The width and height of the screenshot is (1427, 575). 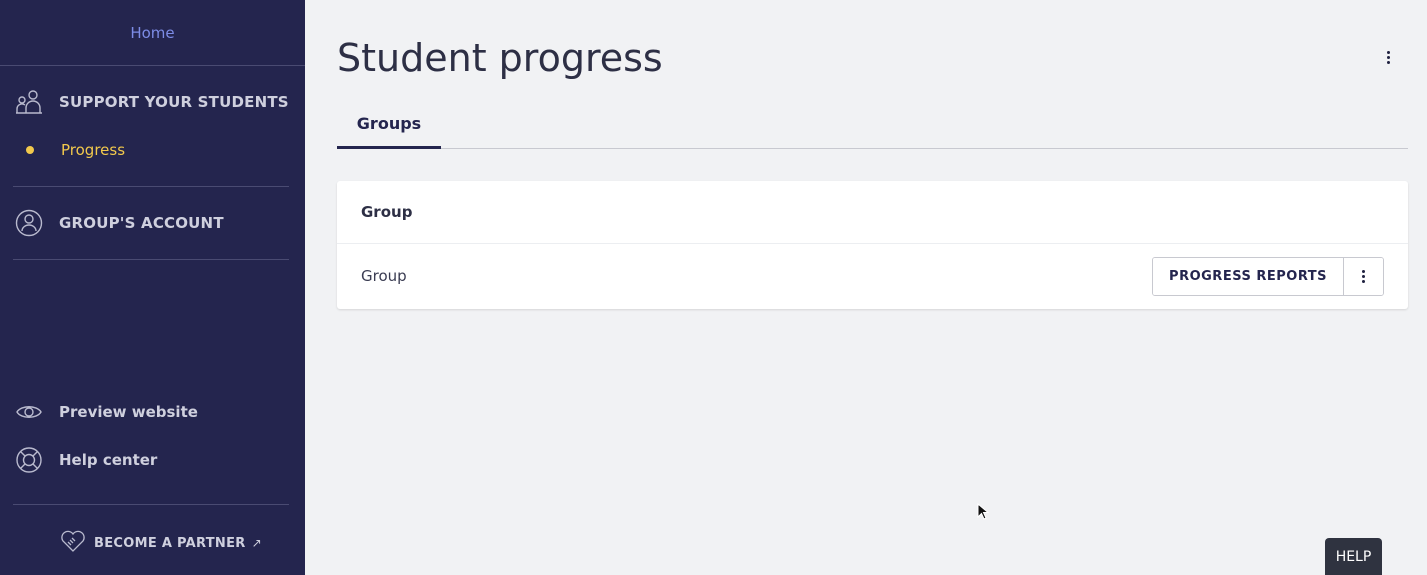 What do you see at coordinates (1363, 276) in the screenshot?
I see `row-more-icon` at bounding box center [1363, 276].